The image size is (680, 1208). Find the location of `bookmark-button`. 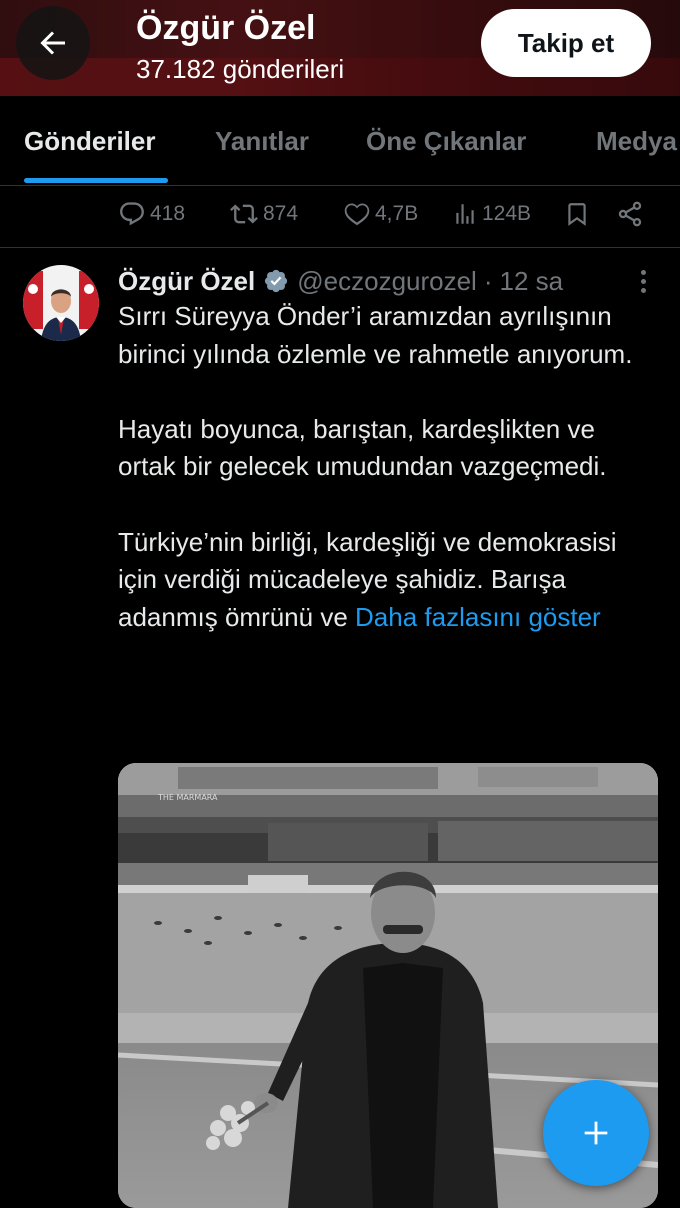

bookmark-button is located at coordinates (577, 214).